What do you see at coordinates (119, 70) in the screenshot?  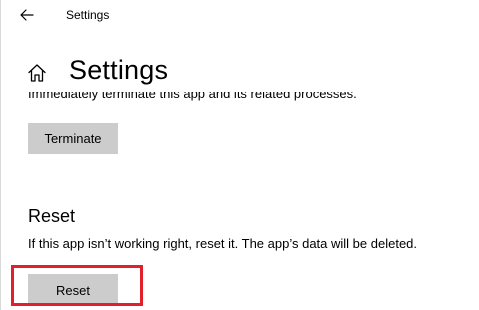 I see `page-title: Settings` at bounding box center [119, 70].